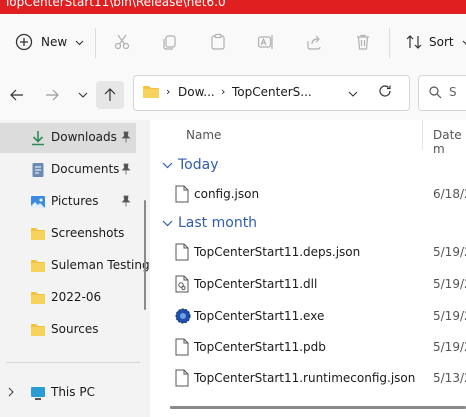 This screenshot has width=466, height=417. I want to click on new-label: New, so click(54, 42).